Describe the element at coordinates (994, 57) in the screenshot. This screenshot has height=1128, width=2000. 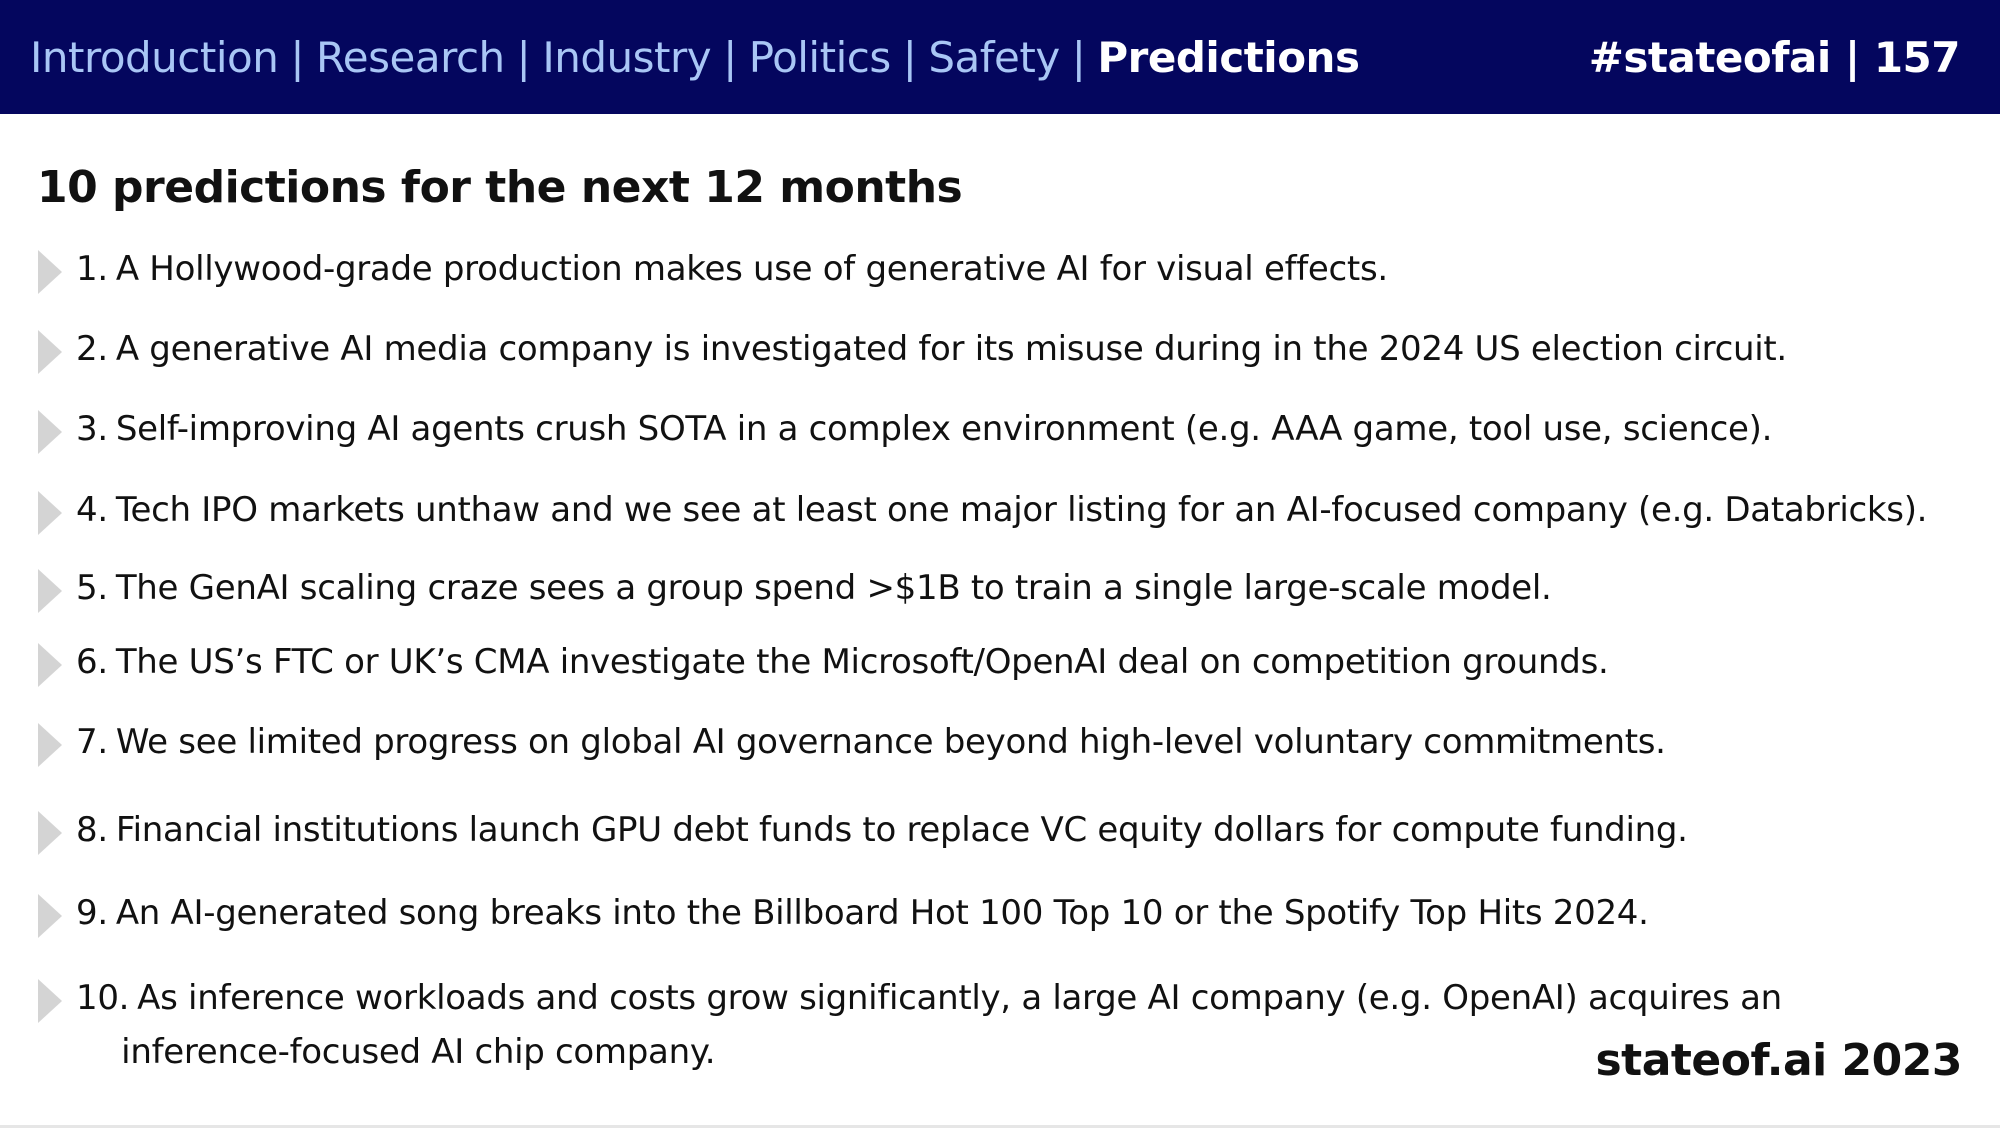
I see `nav-safety: Safety` at that location.